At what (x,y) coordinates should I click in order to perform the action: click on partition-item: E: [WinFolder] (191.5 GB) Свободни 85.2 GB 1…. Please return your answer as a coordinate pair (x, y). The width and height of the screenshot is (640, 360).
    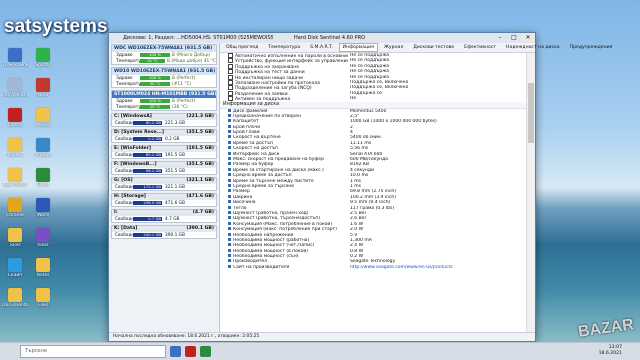
    Looking at the image, I should click on (164, 152).